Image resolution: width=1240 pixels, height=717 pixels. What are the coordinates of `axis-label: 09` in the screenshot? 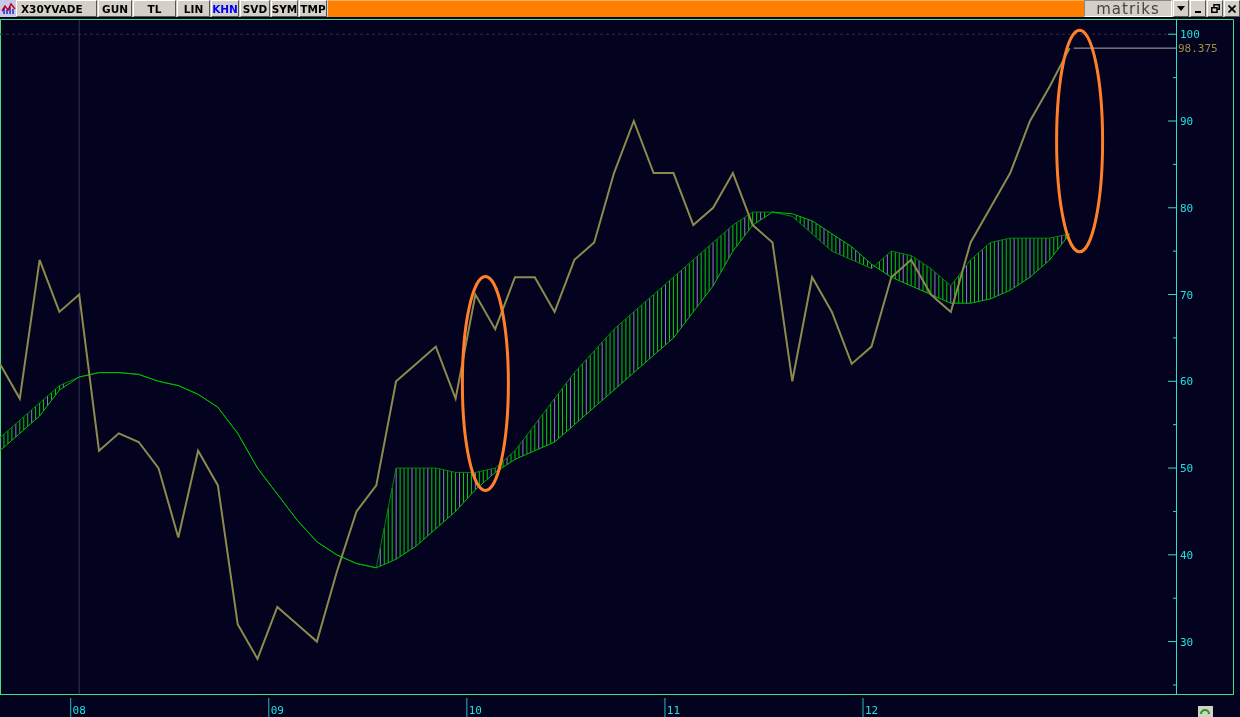 It's located at (277, 710).